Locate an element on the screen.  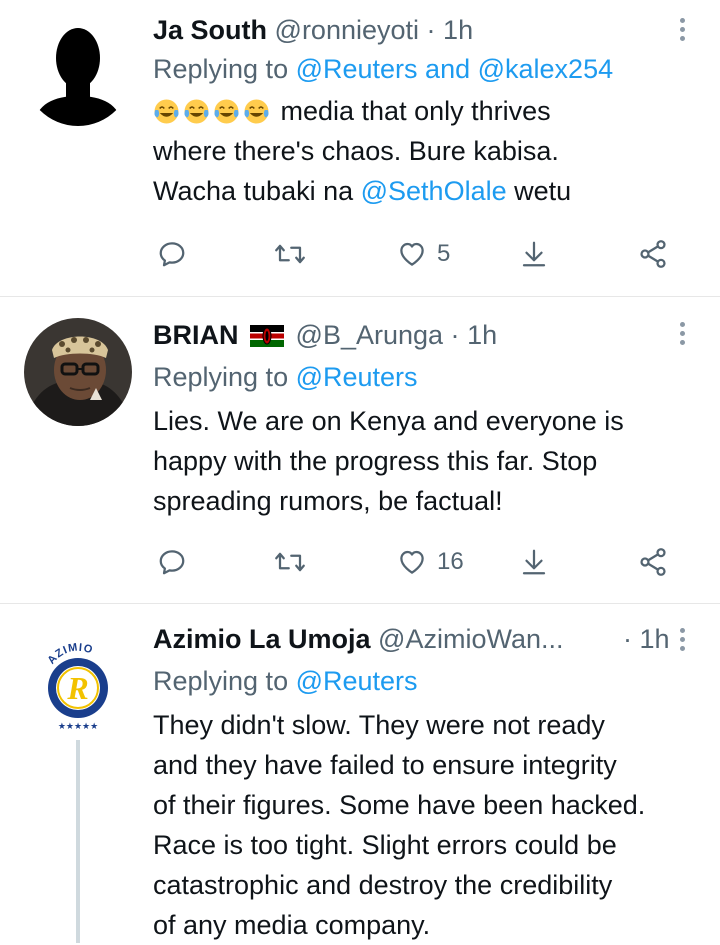
mention-setholale: @SethOlale is located at coordinates (434, 191).